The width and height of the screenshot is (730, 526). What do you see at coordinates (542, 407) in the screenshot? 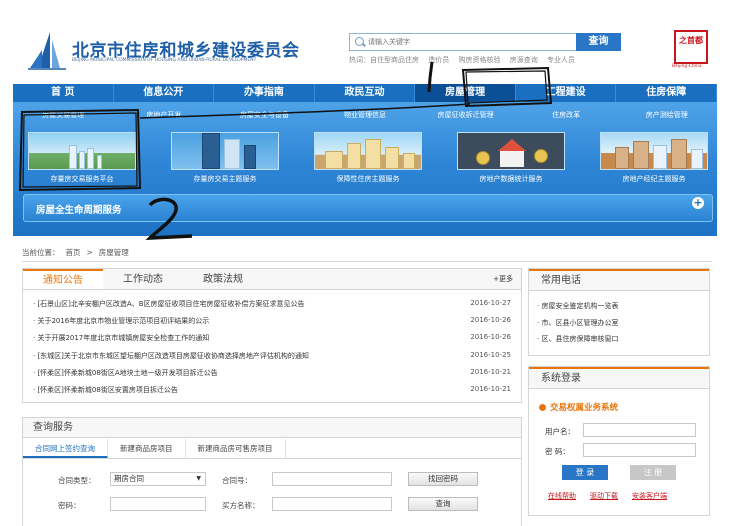
I see `bullet-dot-icon` at bounding box center [542, 407].